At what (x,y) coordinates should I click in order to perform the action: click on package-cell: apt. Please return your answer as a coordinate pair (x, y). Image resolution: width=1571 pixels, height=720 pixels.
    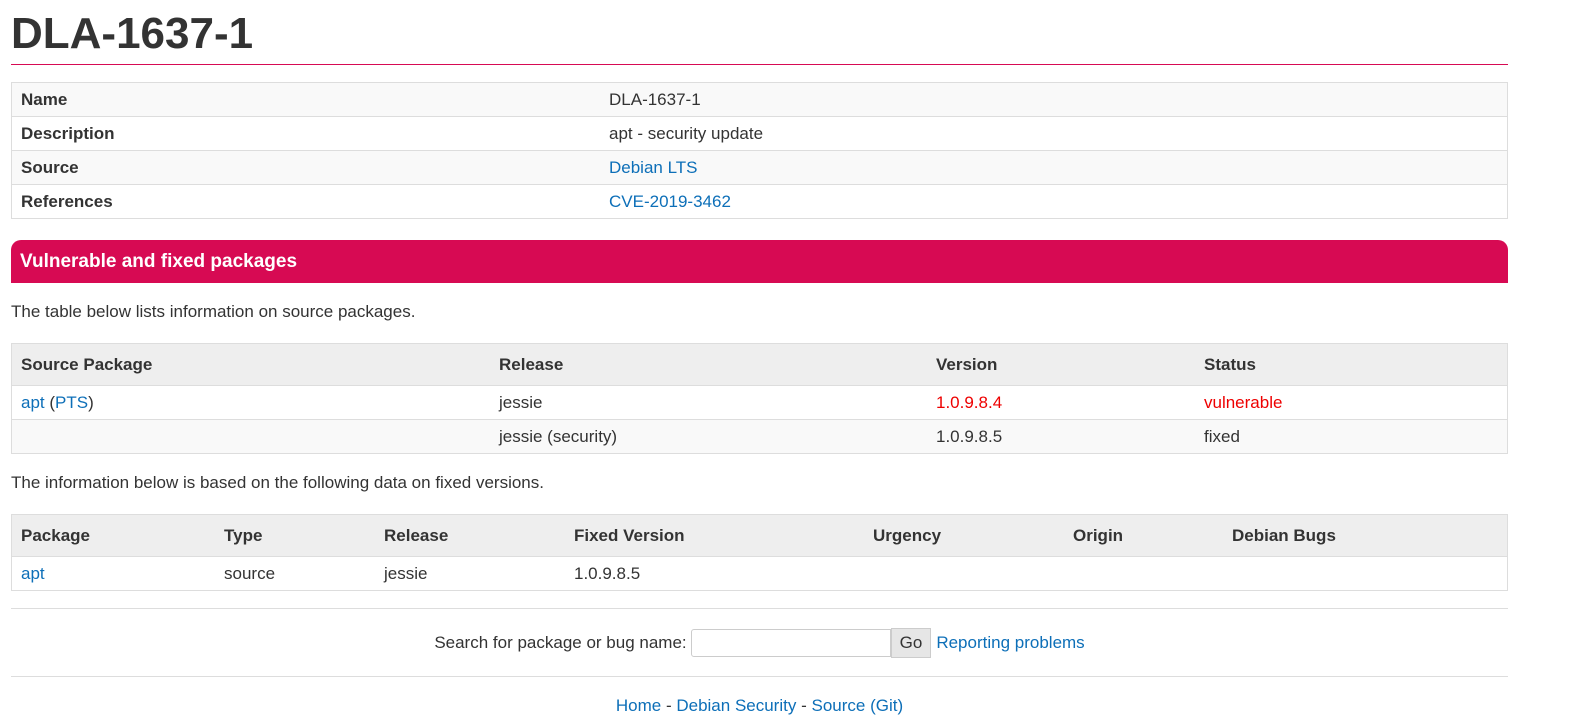
    Looking at the image, I should click on (114, 574).